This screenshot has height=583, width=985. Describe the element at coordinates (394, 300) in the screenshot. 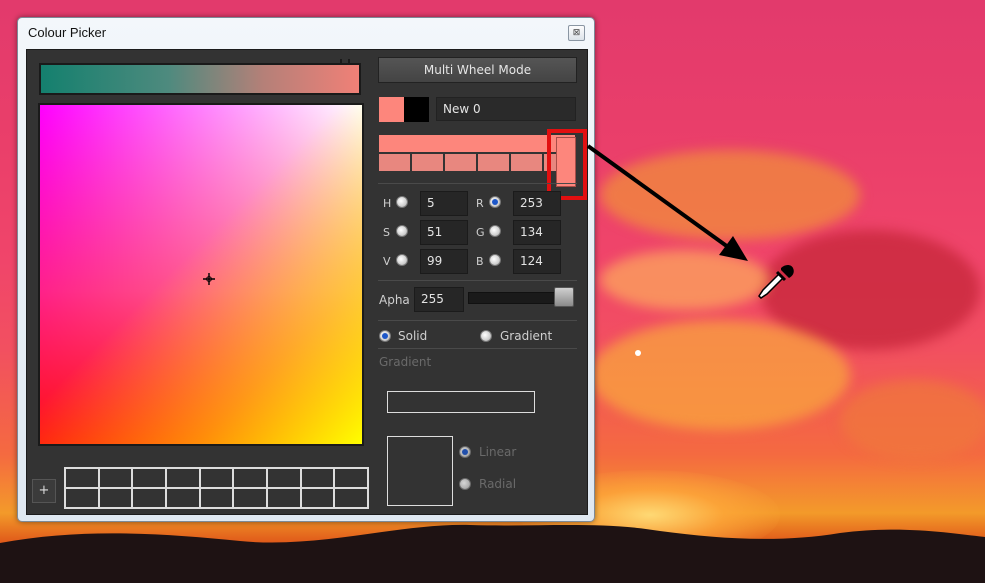

I see `alpha-label: Apha` at that location.